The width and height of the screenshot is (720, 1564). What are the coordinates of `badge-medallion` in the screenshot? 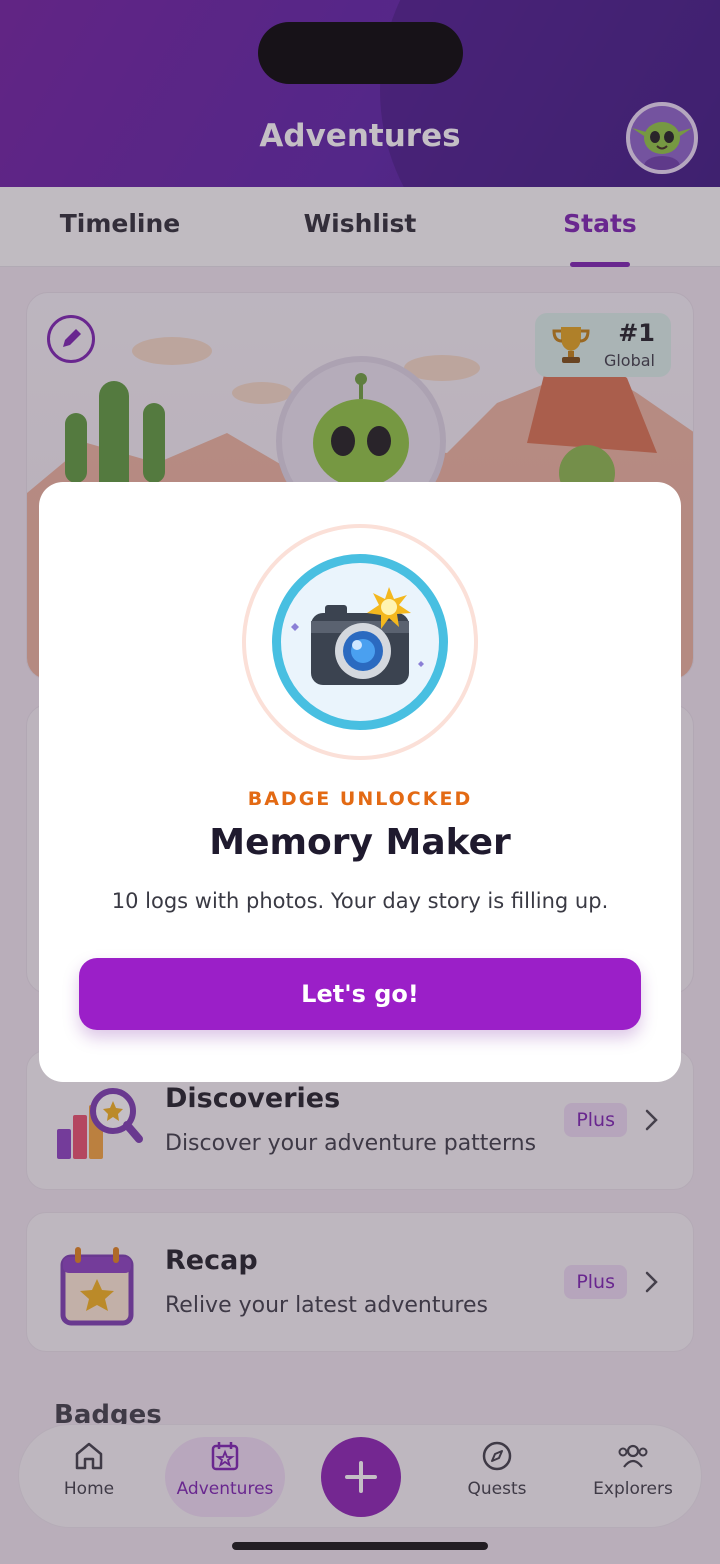 It's located at (360, 642).